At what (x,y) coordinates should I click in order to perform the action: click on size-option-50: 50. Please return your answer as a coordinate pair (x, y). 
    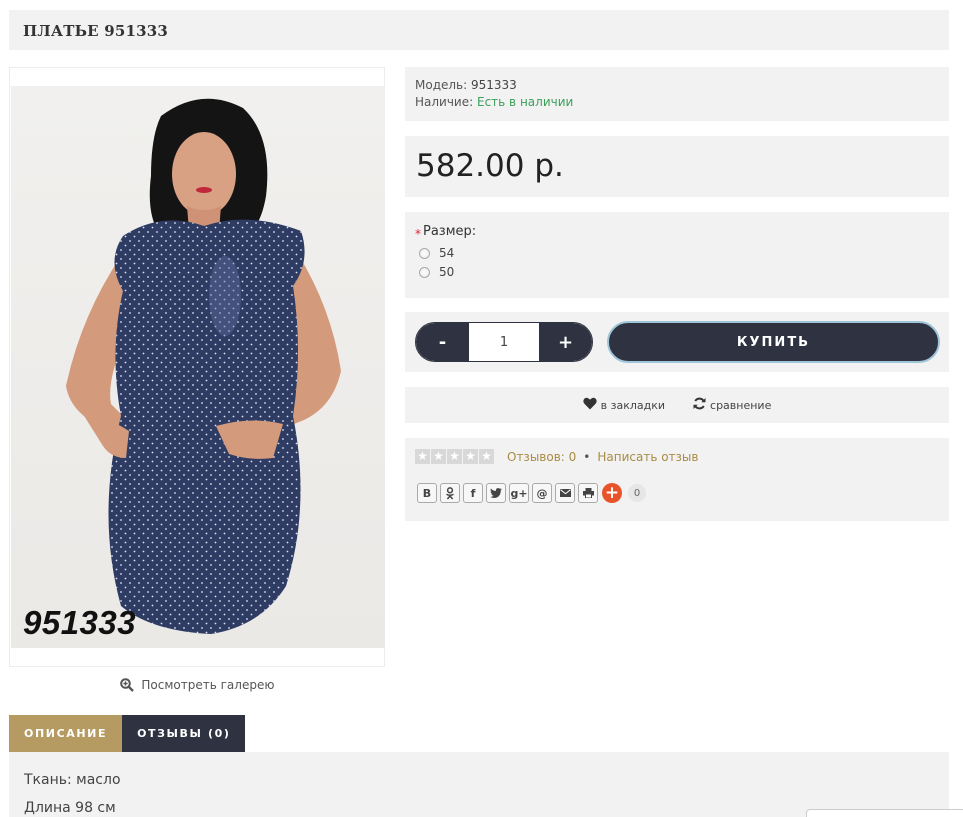
    Looking at the image, I should click on (679, 272).